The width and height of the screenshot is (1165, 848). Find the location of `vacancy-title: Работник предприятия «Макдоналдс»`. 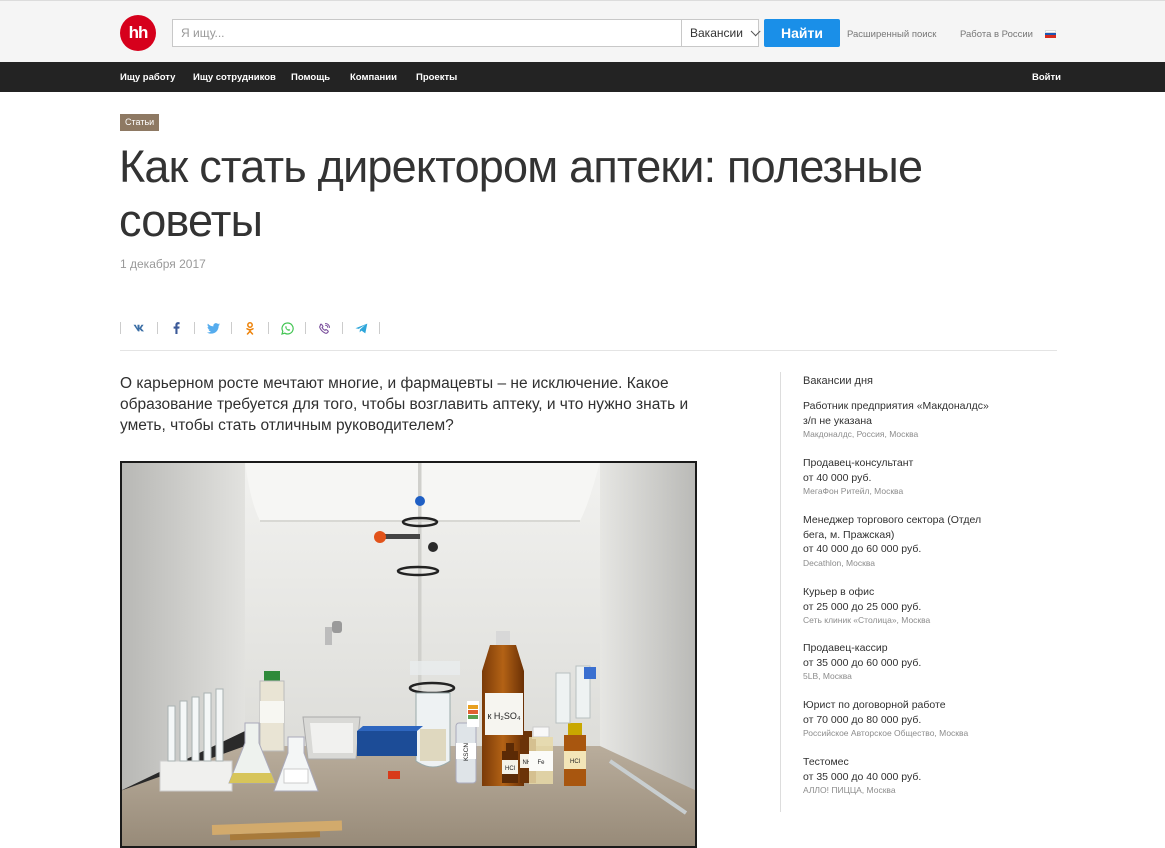

vacancy-title: Работник предприятия «Макдоналдс» is located at coordinates (923, 406).